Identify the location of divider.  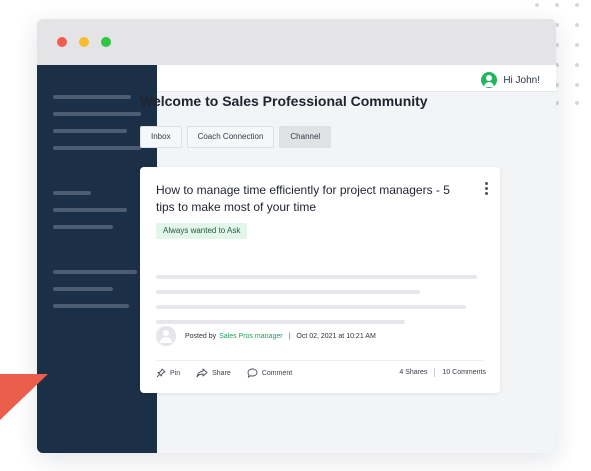
(320, 360).